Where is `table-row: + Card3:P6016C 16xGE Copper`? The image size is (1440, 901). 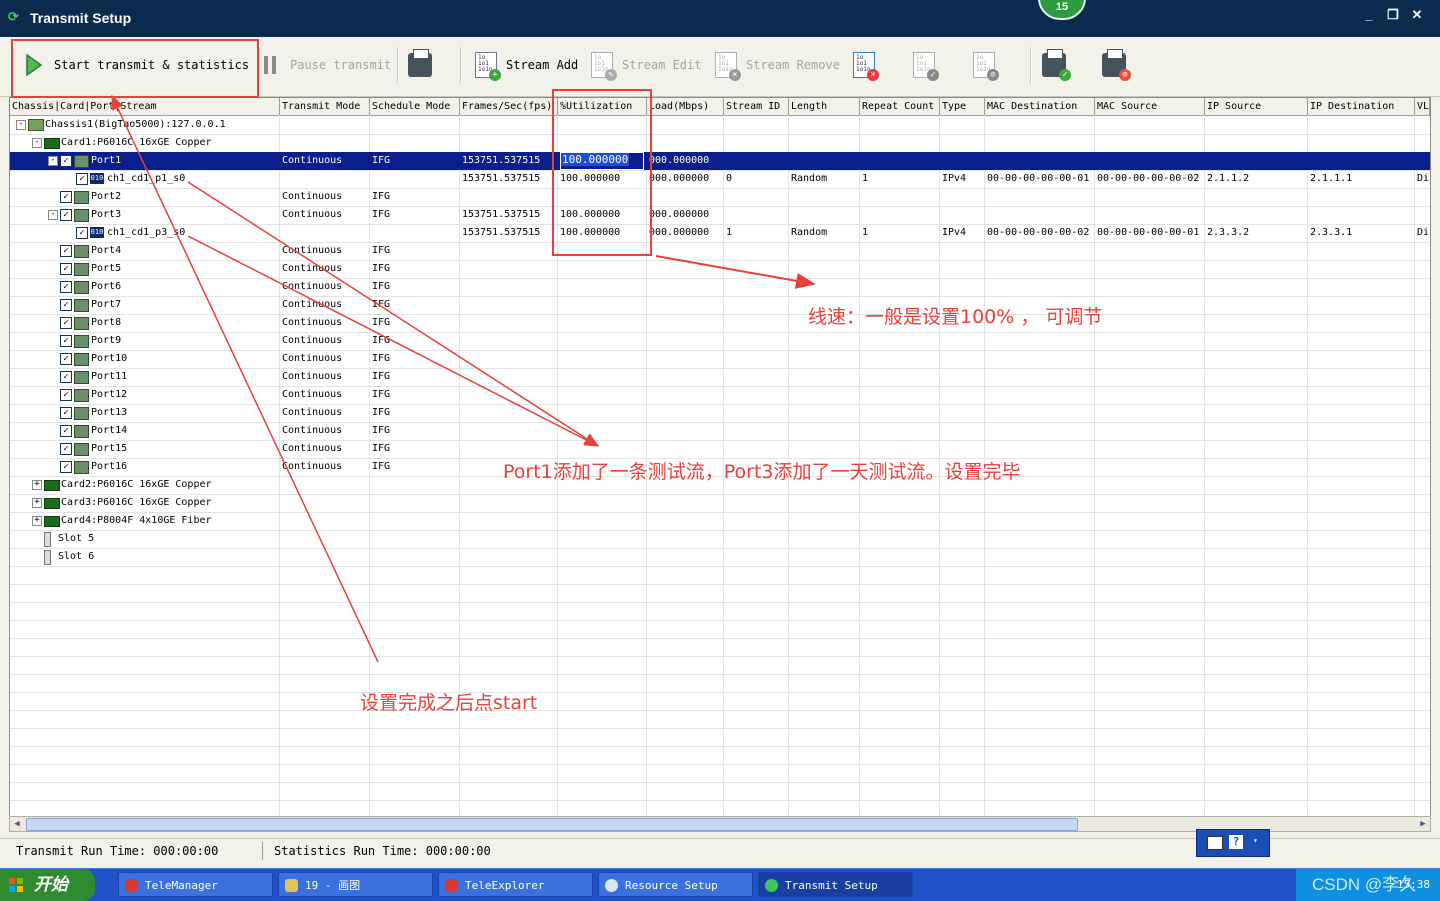
table-row: + Card3:P6016C 16xGE Copper is located at coordinates (720, 503).